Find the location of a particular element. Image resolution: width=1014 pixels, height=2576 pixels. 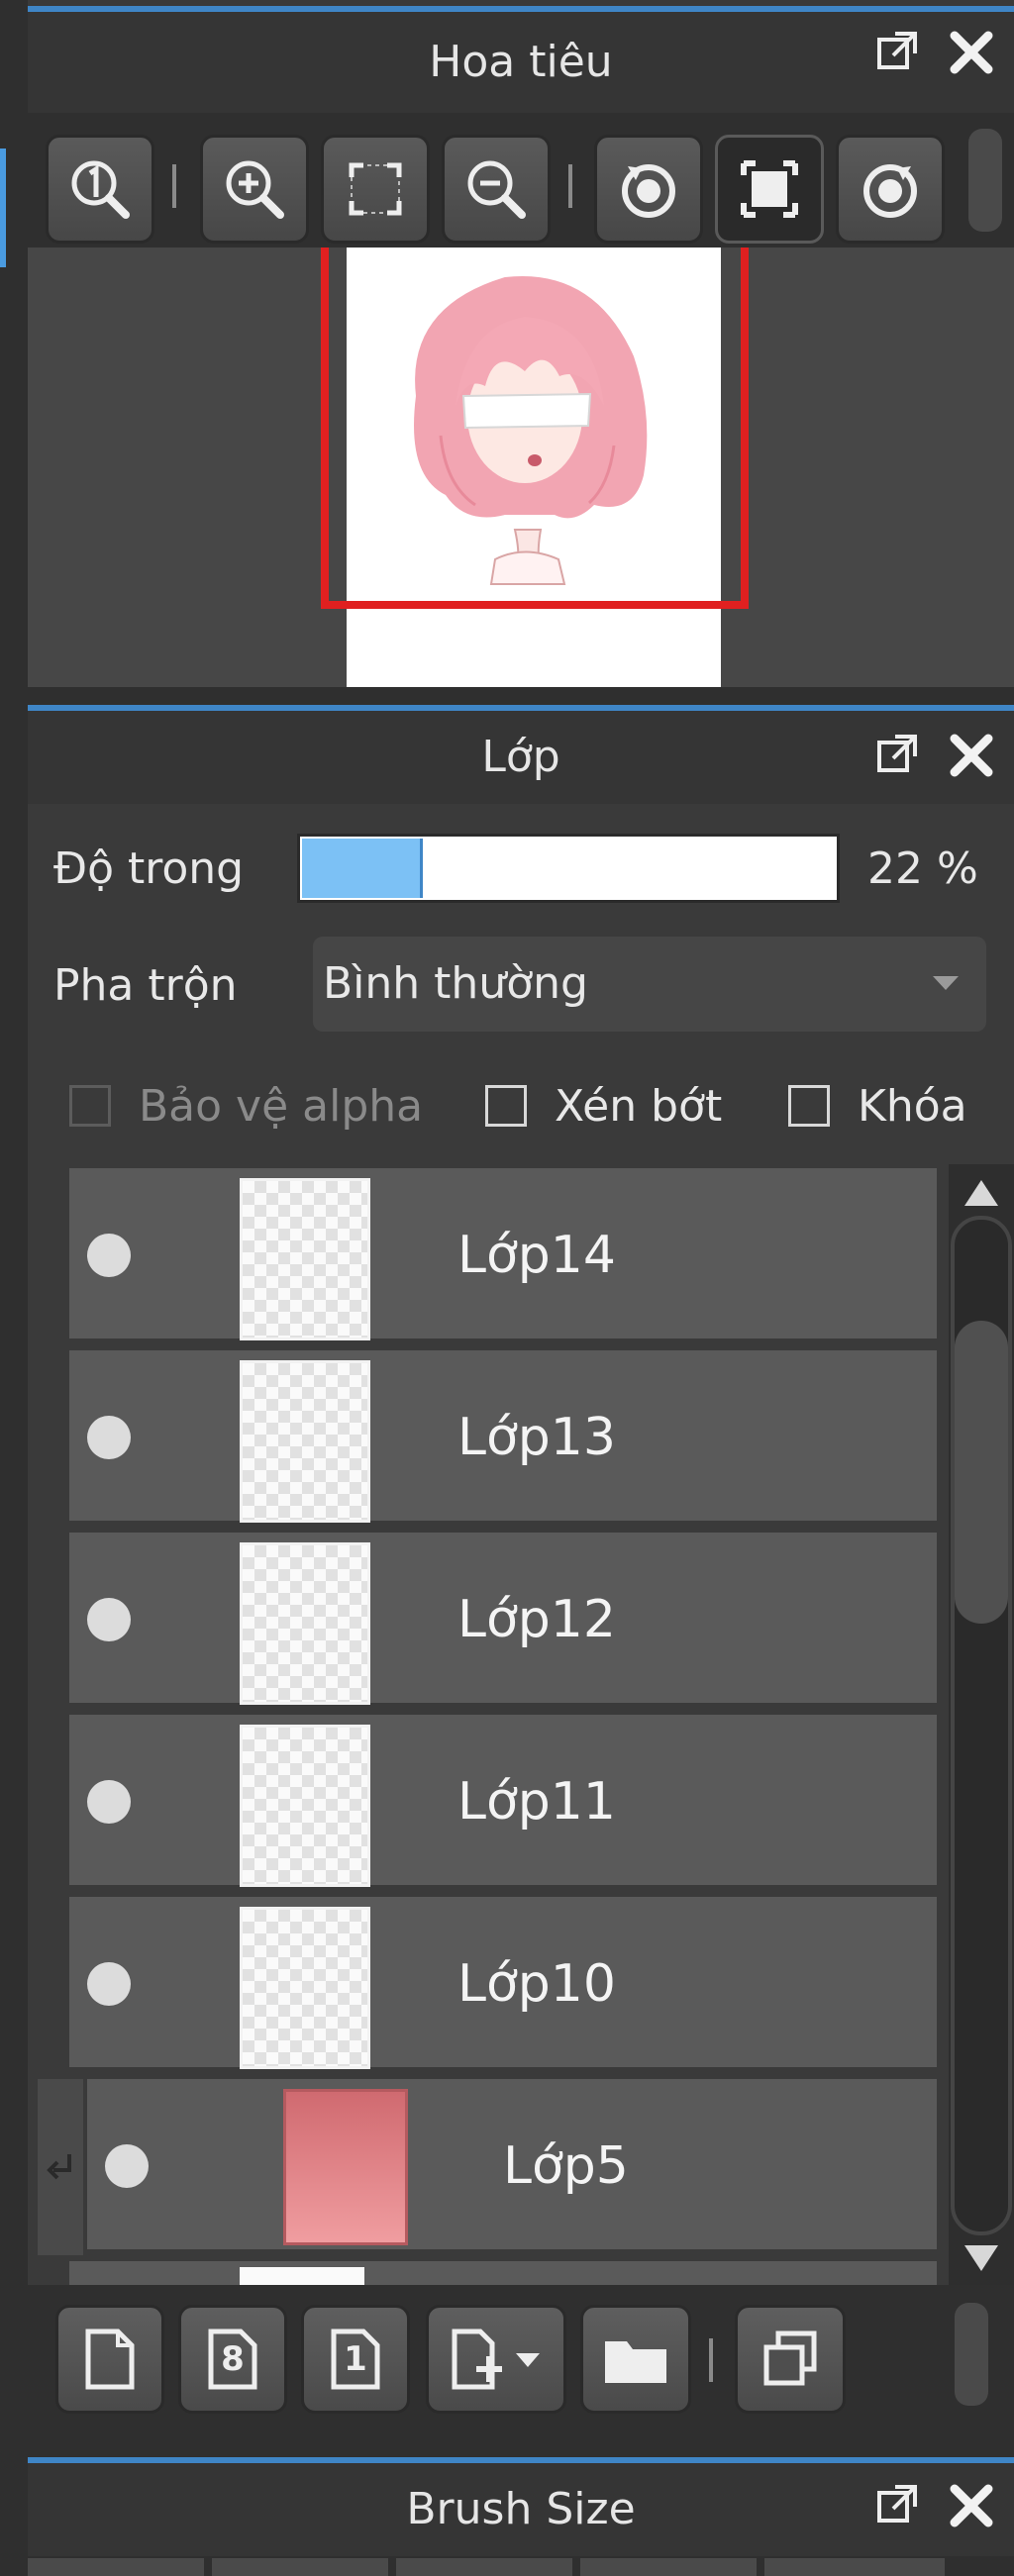

rotate-right-button is located at coordinates (890, 190).